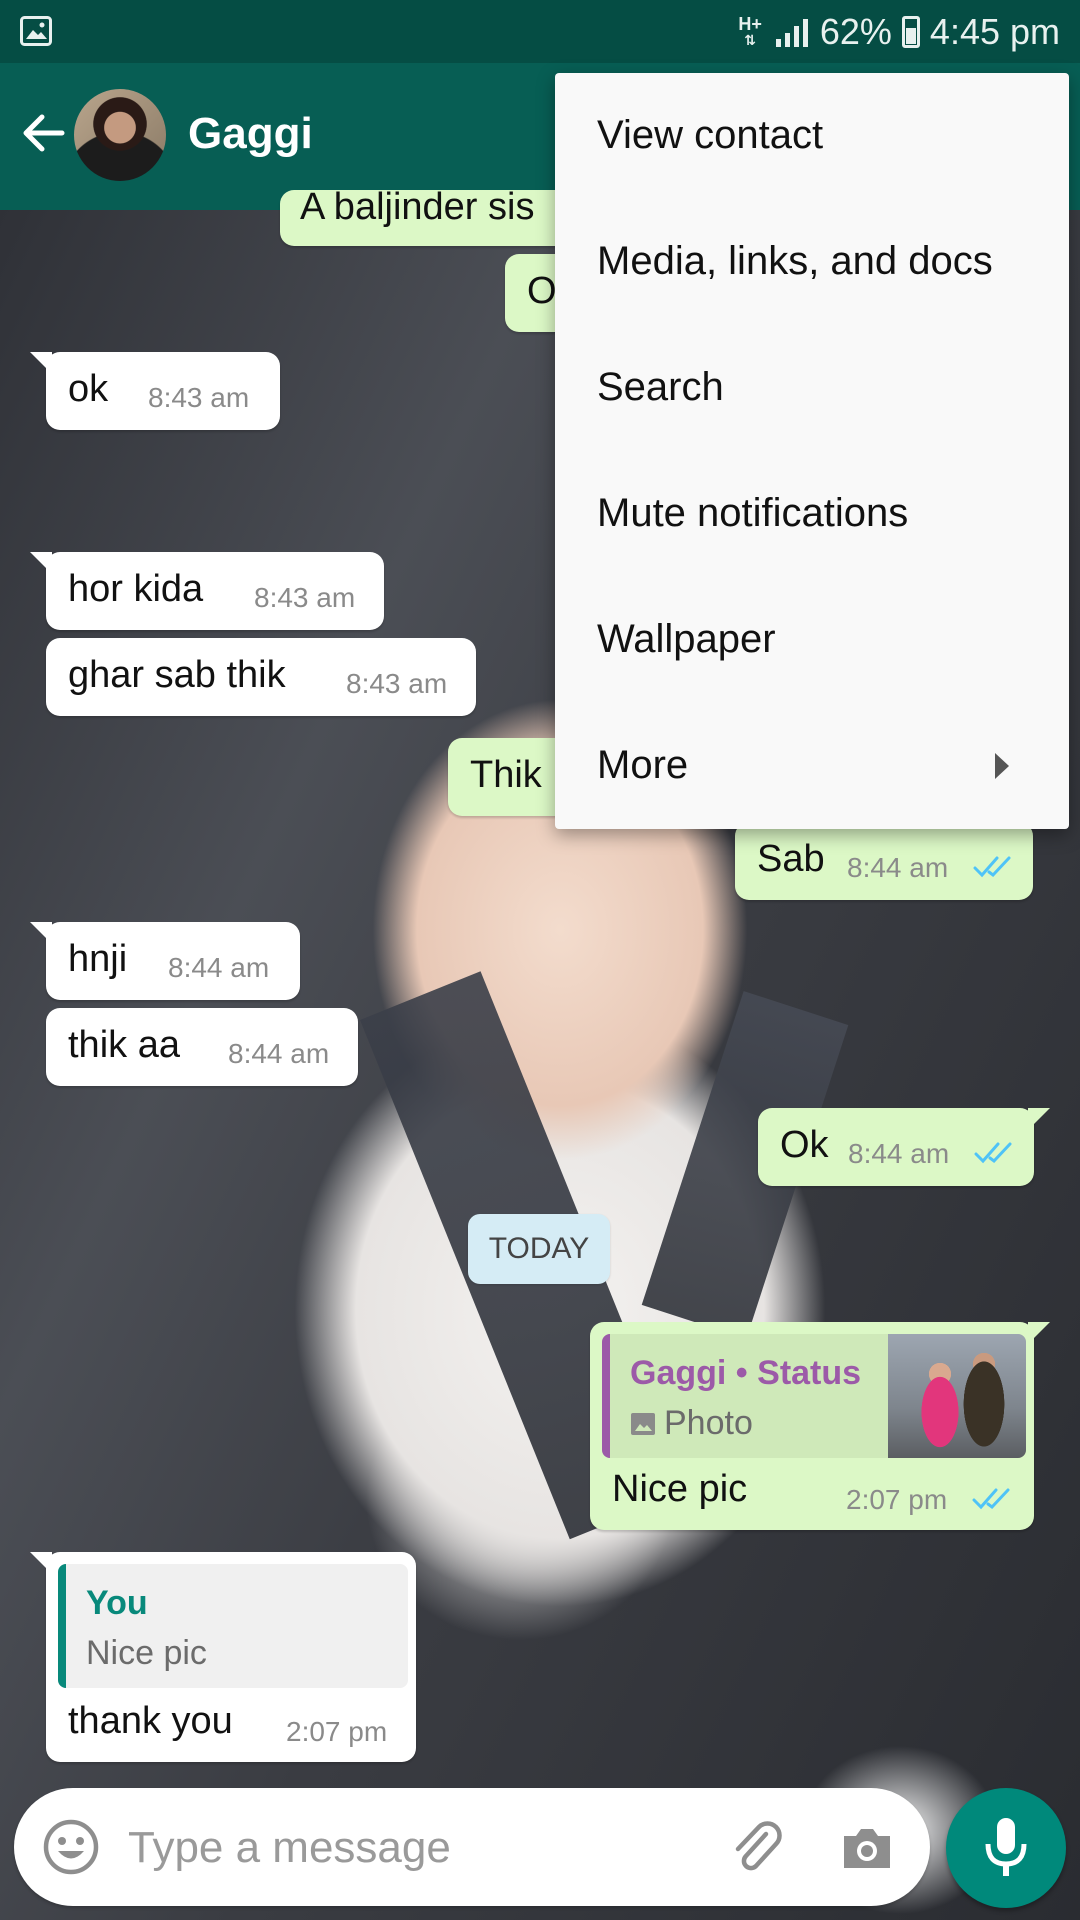 Image resolution: width=1080 pixels, height=1920 pixels. I want to click on submenu-arrow-icon, so click(1002, 766).